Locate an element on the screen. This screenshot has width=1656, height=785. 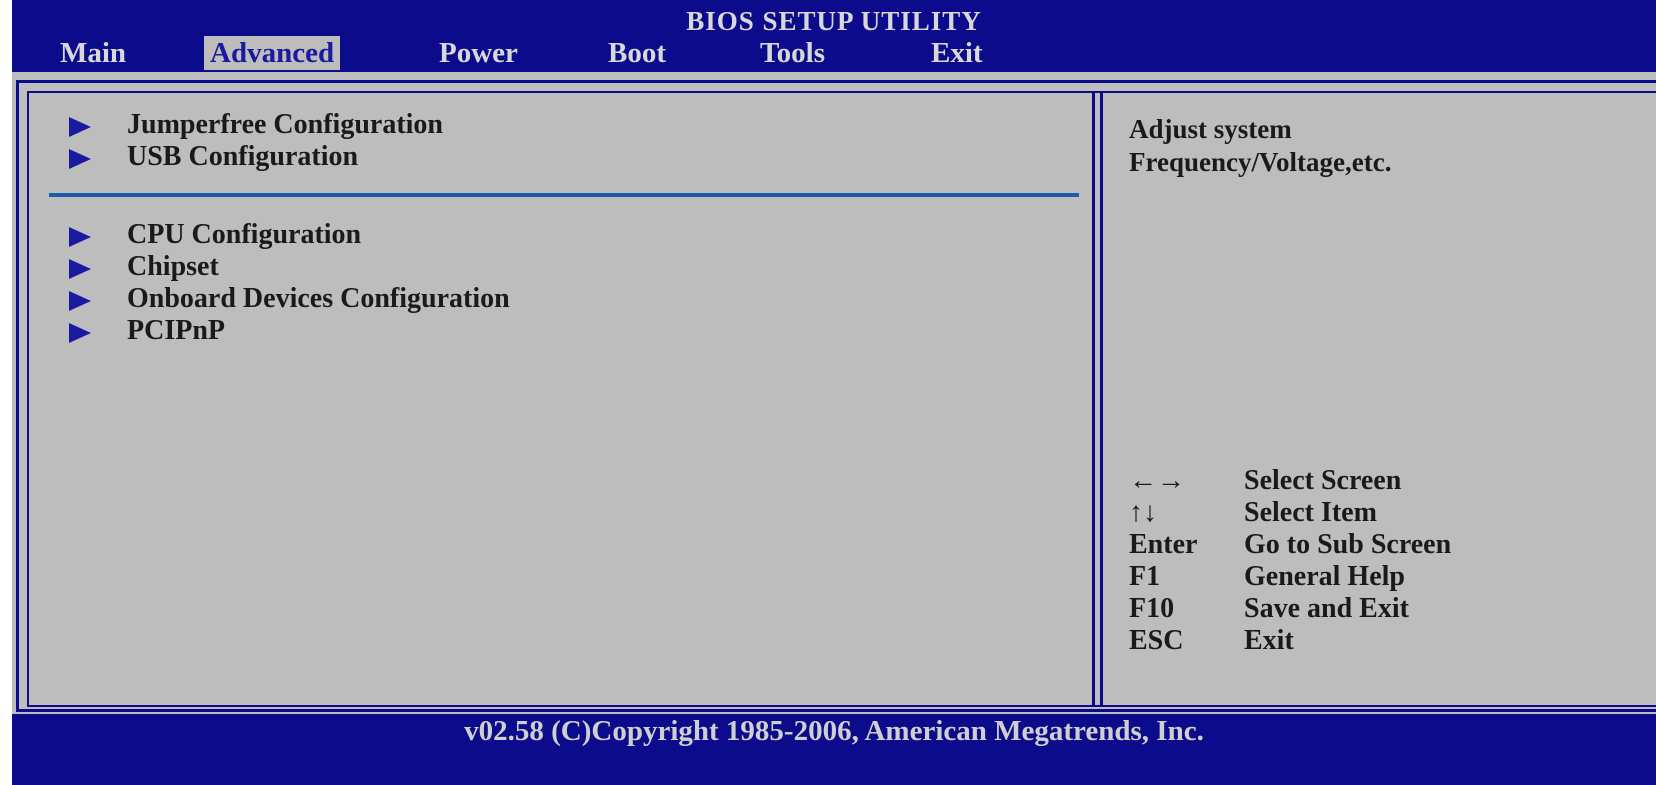
menu-item-label: PCIPnP is located at coordinates (176, 330).